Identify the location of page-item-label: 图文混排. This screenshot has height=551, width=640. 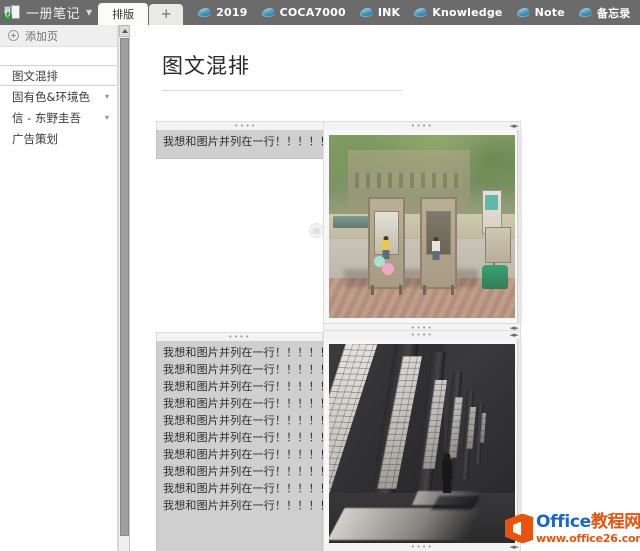
(35, 75).